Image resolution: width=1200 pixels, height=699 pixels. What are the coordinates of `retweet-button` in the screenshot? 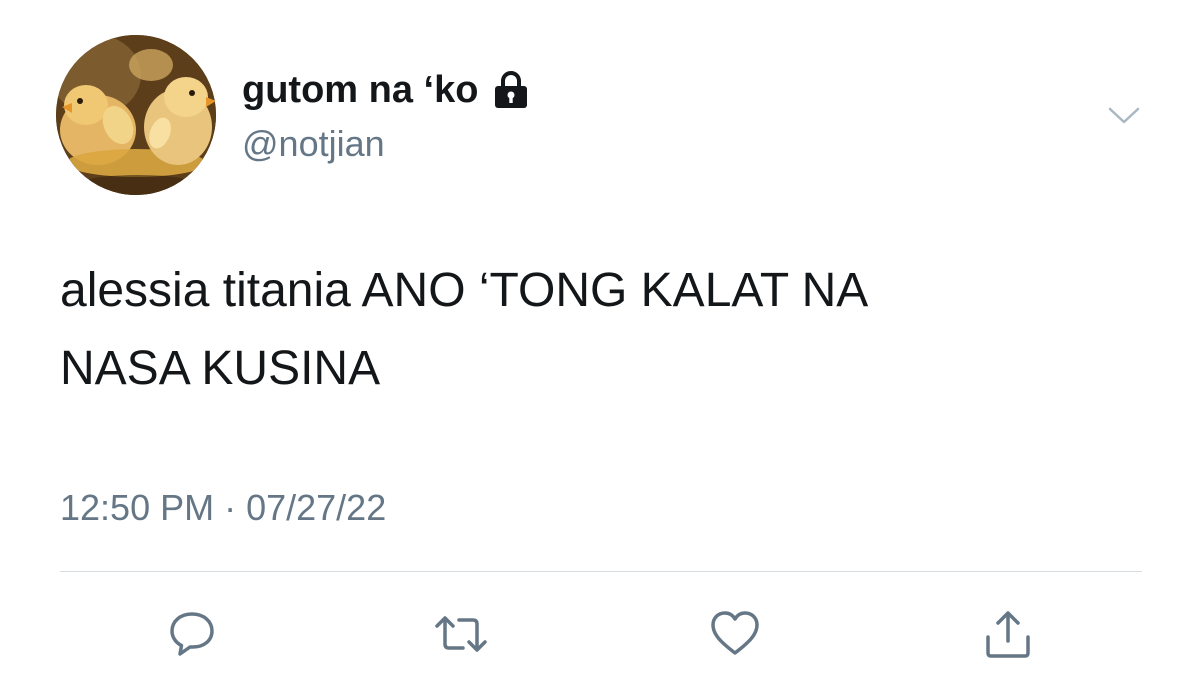 It's located at (461, 634).